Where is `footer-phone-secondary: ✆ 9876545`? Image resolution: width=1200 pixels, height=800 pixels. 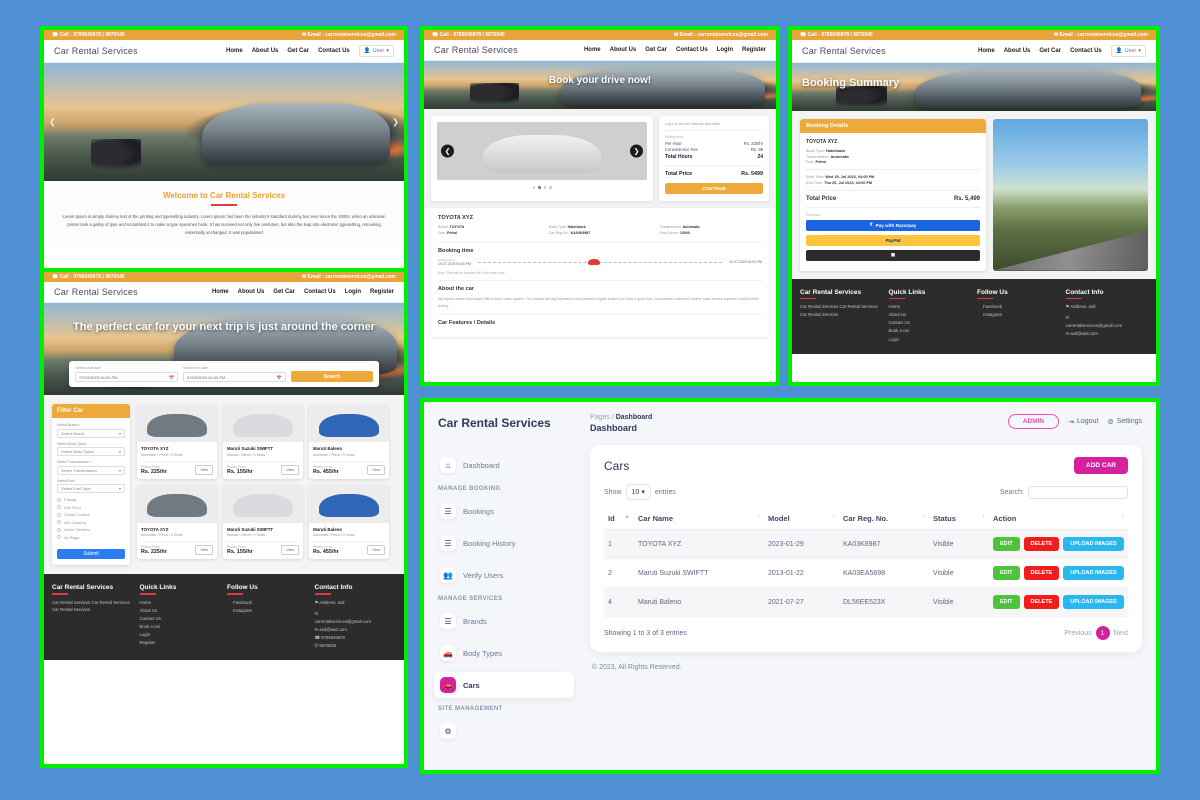
footer-phone-secondary: ✆ 9876545 is located at coordinates (356, 646).